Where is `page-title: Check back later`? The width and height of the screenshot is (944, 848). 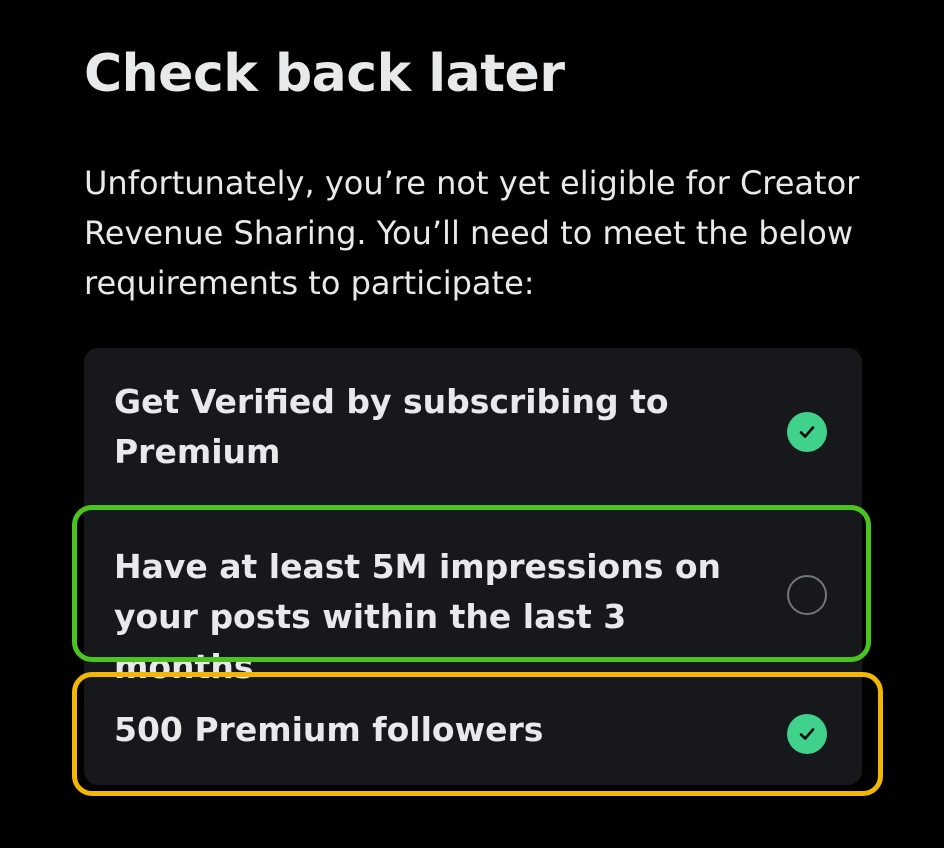 page-title: Check back later is located at coordinates (324, 74).